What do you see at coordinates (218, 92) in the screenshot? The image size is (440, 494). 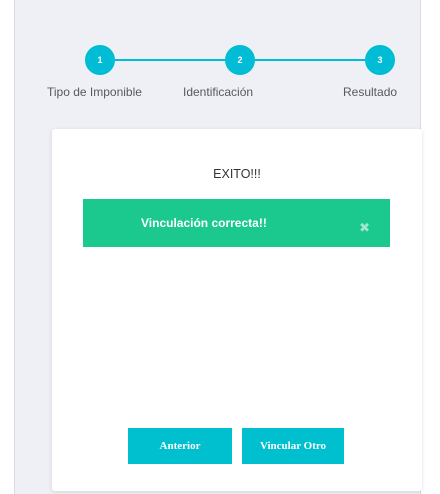 I see `step-2-label: Identificación` at bounding box center [218, 92].